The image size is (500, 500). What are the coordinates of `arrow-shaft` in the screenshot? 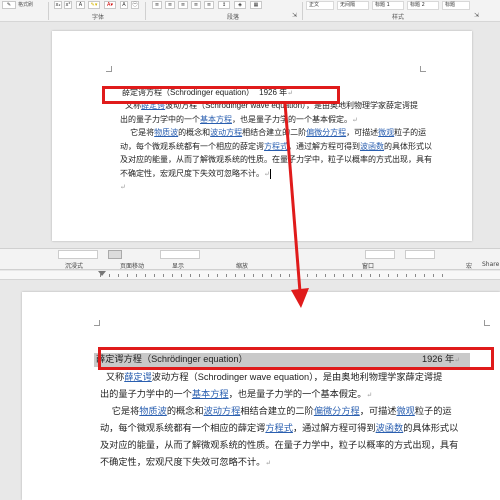 It's located at (292, 197).